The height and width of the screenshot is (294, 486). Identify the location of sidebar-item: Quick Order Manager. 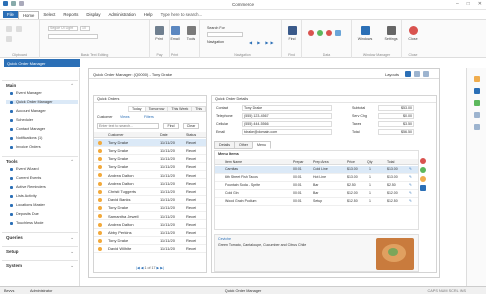
(42, 102).